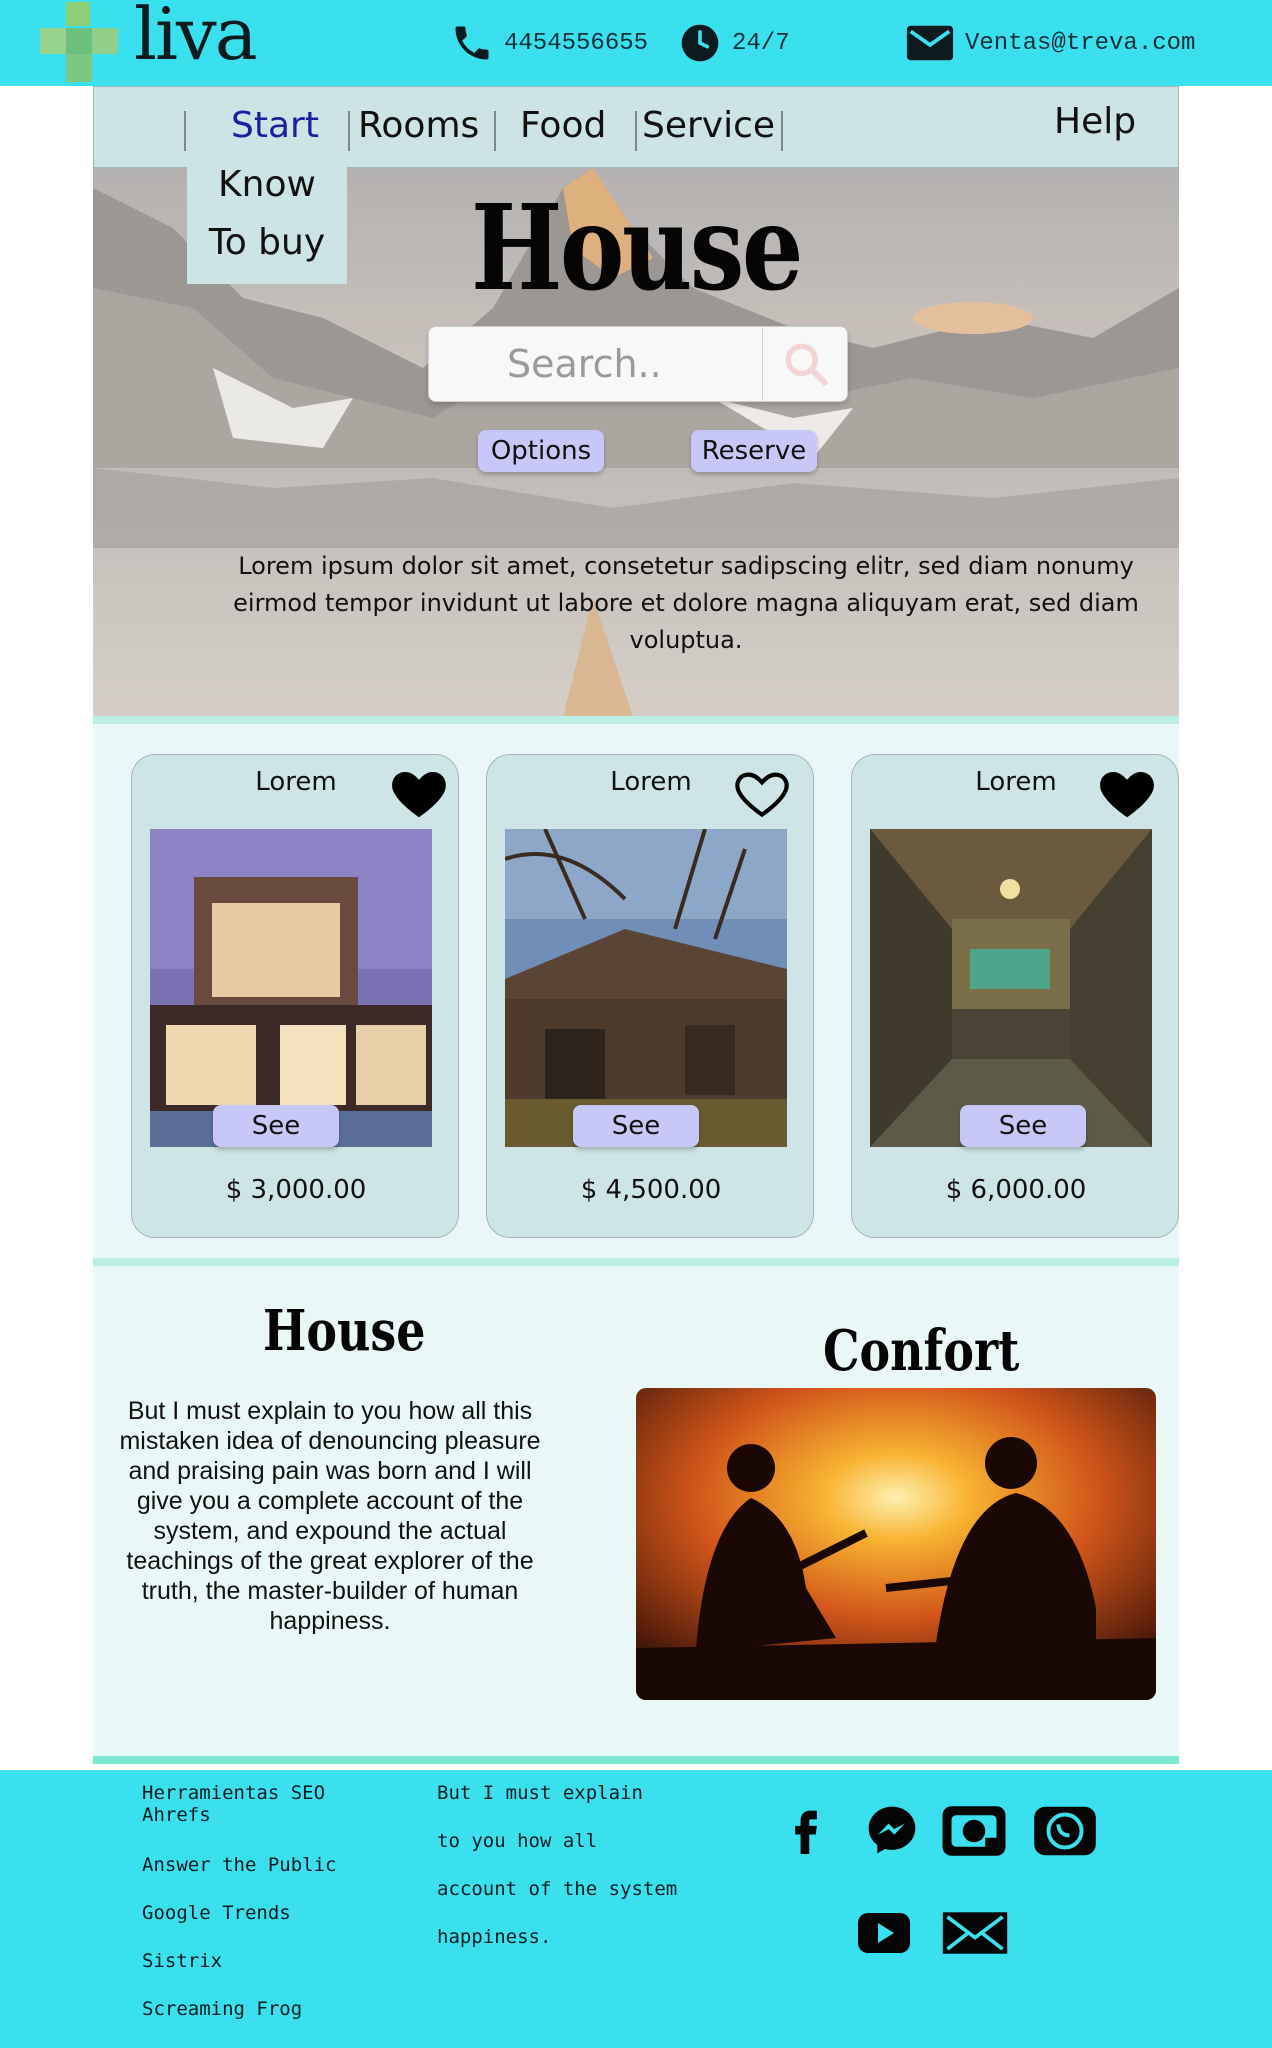 The width and height of the screenshot is (1272, 2048). What do you see at coordinates (576, 43) in the screenshot?
I see `phone-number: 4454556655` at bounding box center [576, 43].